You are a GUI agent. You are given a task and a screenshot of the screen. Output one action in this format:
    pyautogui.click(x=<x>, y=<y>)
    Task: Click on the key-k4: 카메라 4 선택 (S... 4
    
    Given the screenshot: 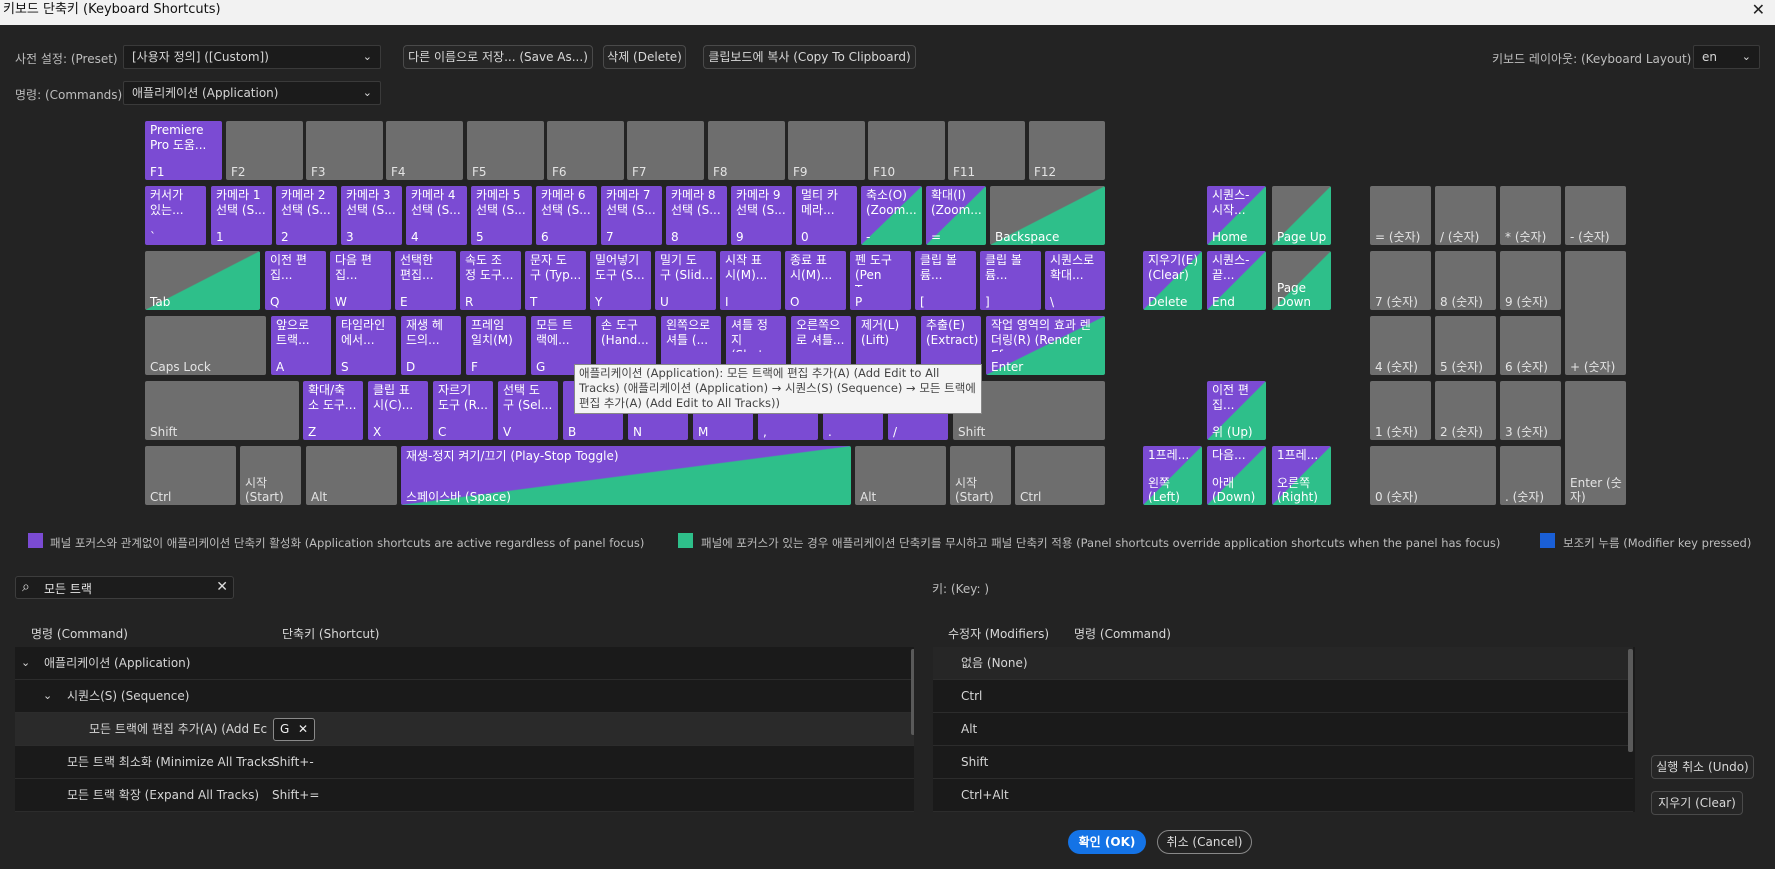 What is the action you would take?
    pyautogui.click(x=436, y=215)
    